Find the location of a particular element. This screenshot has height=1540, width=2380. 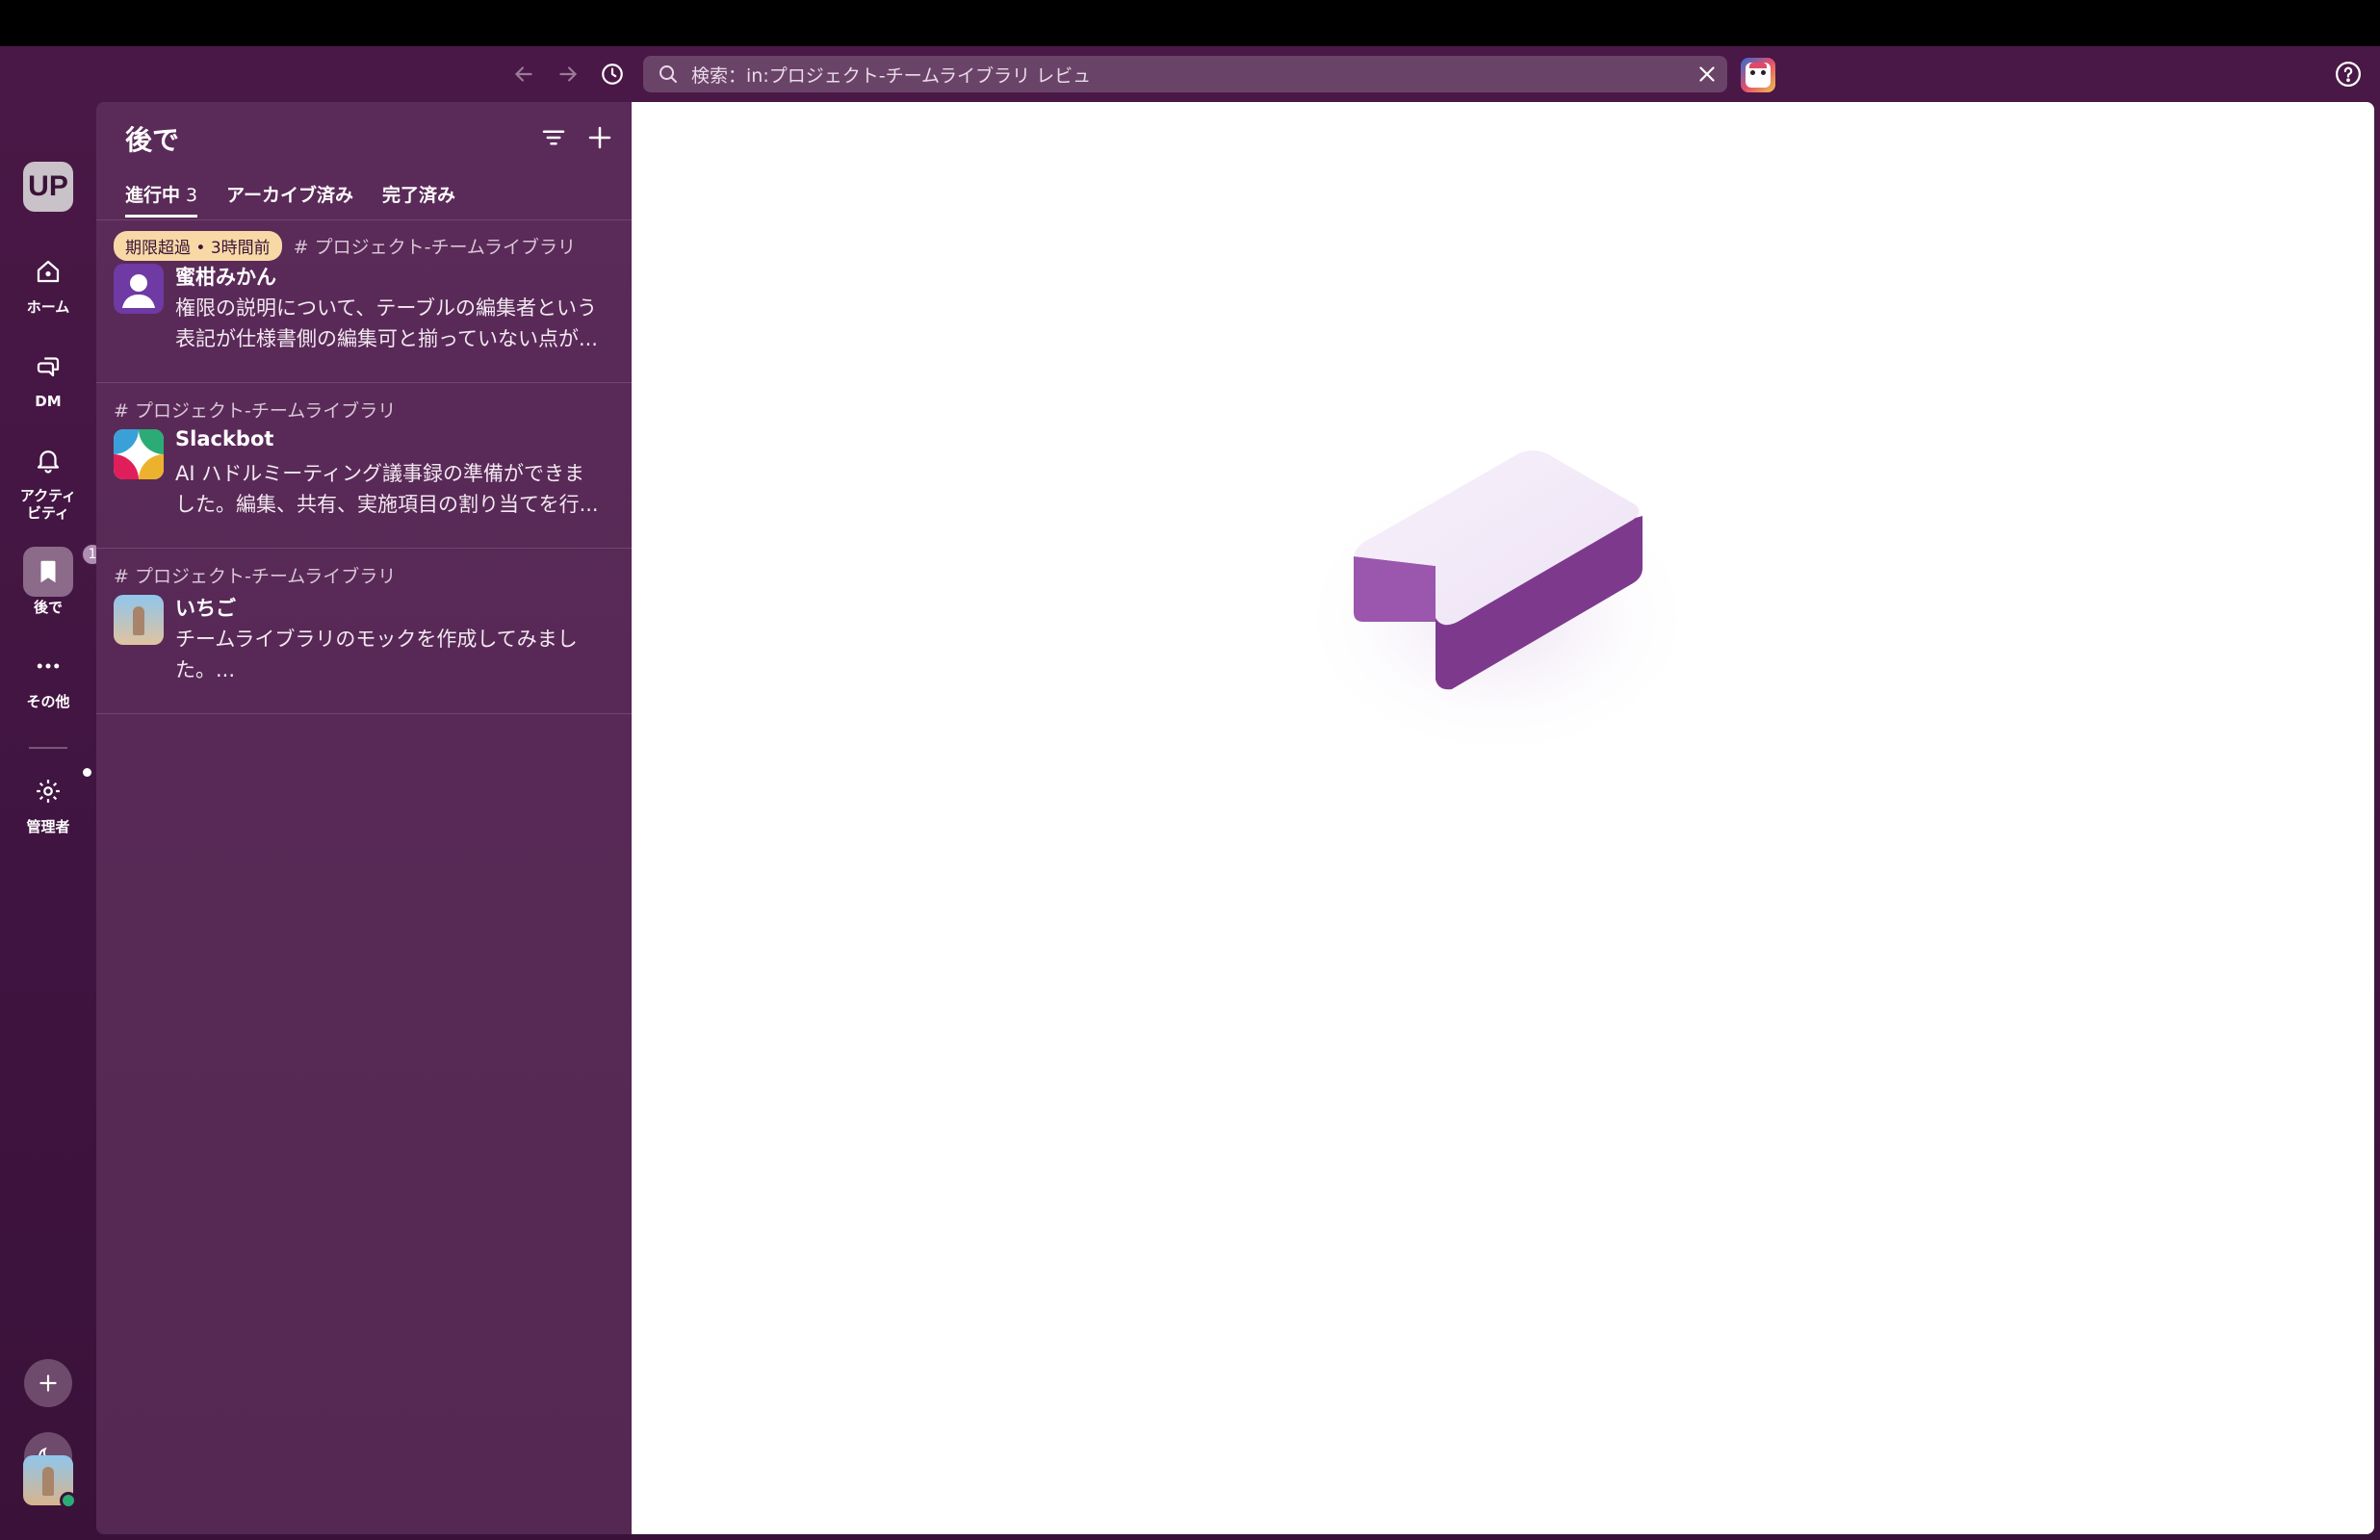

rail-label-more: その他 is located at coordinates (48, 701).